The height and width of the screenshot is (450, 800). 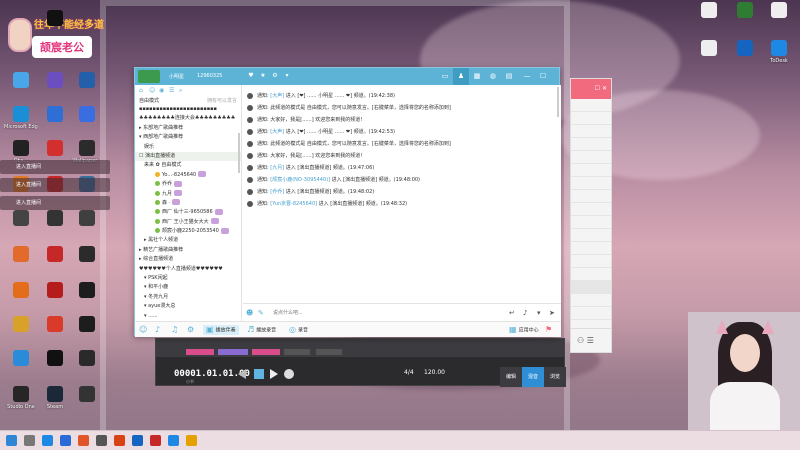 What do you see at coordinates (274, 374) in the screenshot?
I see `play-button` at bounding box center [274, 374].